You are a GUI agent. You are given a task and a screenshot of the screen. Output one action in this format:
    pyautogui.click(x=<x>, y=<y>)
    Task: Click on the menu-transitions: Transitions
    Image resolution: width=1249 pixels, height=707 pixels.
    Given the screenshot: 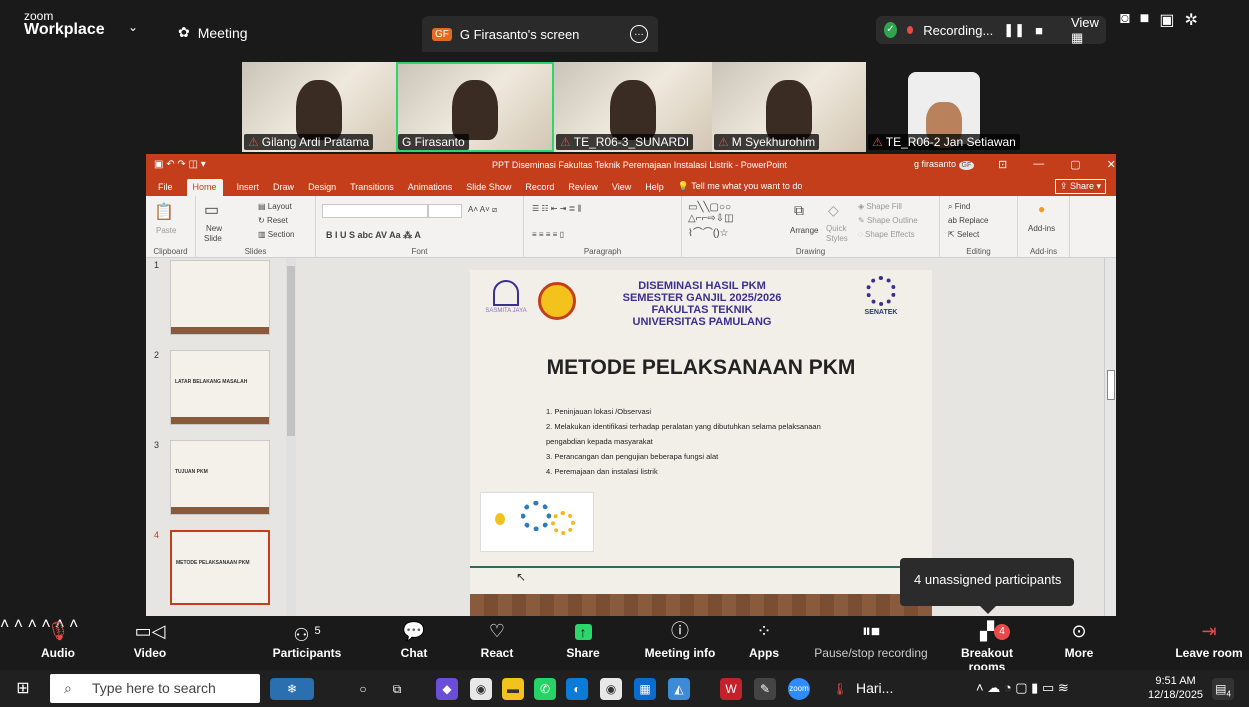 What is the action you would take?
    pyautogui.click(x=372, y=189)
    